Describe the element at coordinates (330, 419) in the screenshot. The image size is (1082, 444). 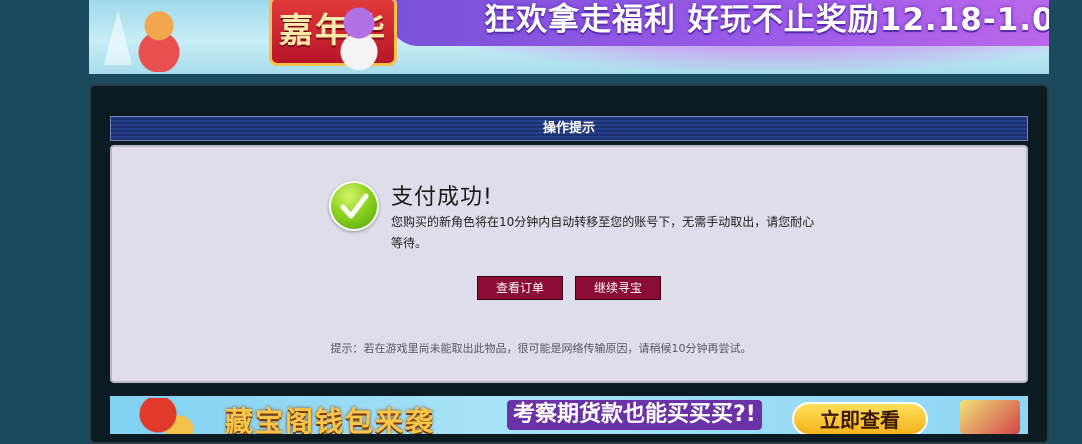
I see `wallet-promo-text: 藏宝阁钱包来袭` at that location.